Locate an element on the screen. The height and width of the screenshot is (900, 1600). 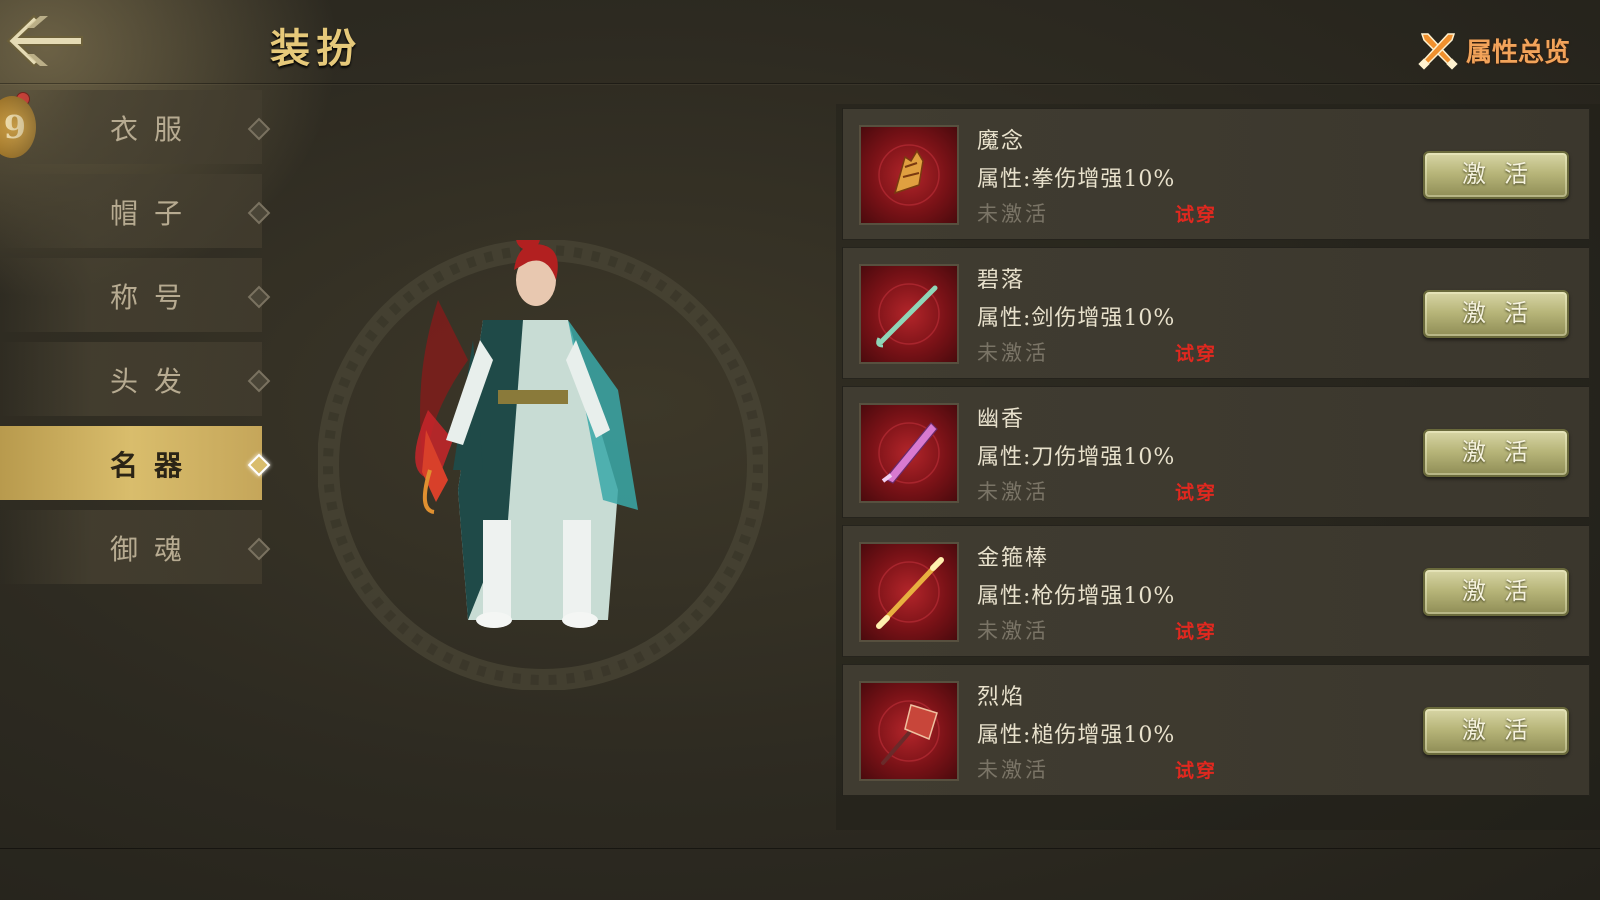
staff-icon is located at coordinates (909, 592).